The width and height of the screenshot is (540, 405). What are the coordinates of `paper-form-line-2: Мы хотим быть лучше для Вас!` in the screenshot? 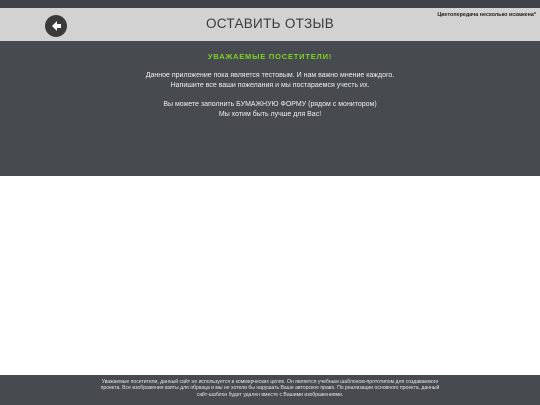 It's located at (270, 114).